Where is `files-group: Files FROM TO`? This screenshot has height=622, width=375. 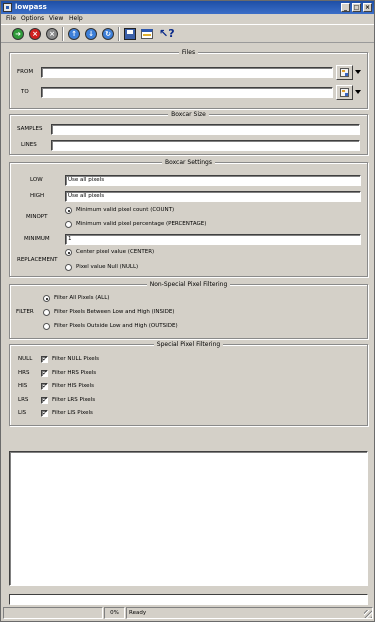 files-group: Files FROM TO is located at coordinates (188, 79).